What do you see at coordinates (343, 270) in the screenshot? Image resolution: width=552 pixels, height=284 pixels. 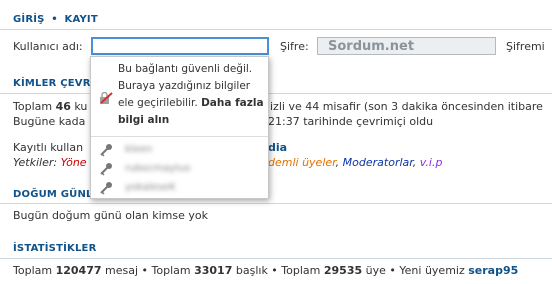 I see `stats-members: 29535` at bounding box center [343, 270].